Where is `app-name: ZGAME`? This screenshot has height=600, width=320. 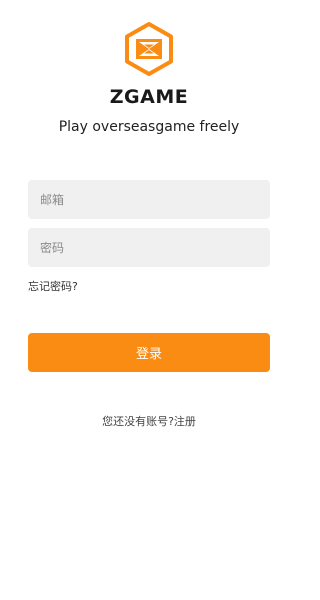 app-name: ZGAME is located at coordinates (149, 97).